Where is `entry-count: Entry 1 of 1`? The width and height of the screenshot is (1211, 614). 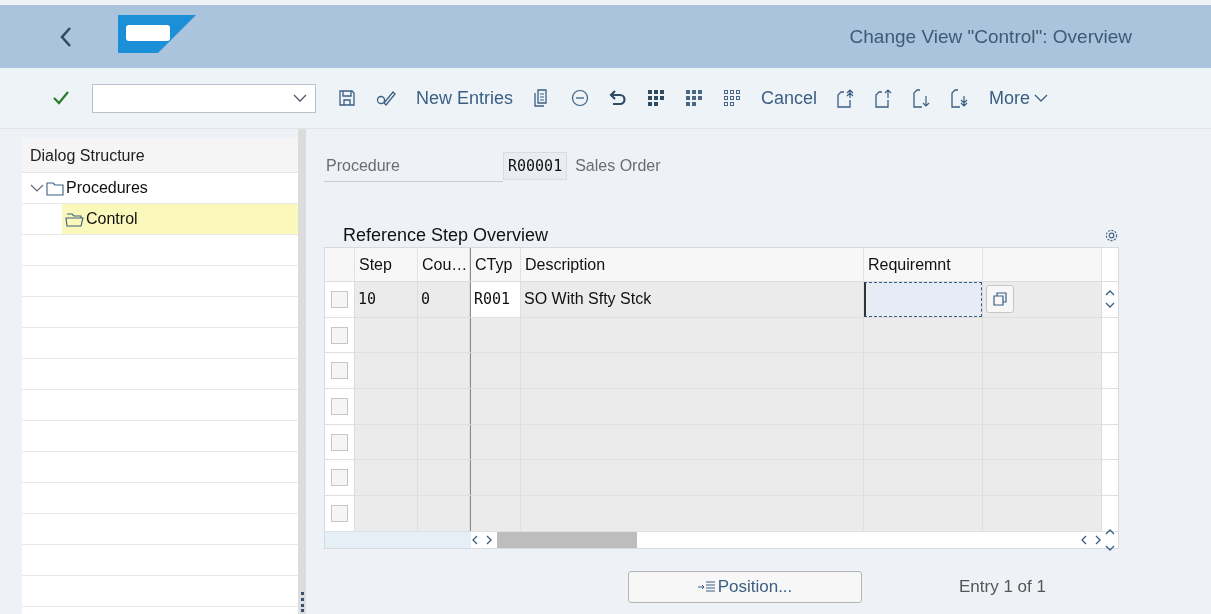
entry-count: Entry 1 of 1 is located at coordinates (1002, 586).